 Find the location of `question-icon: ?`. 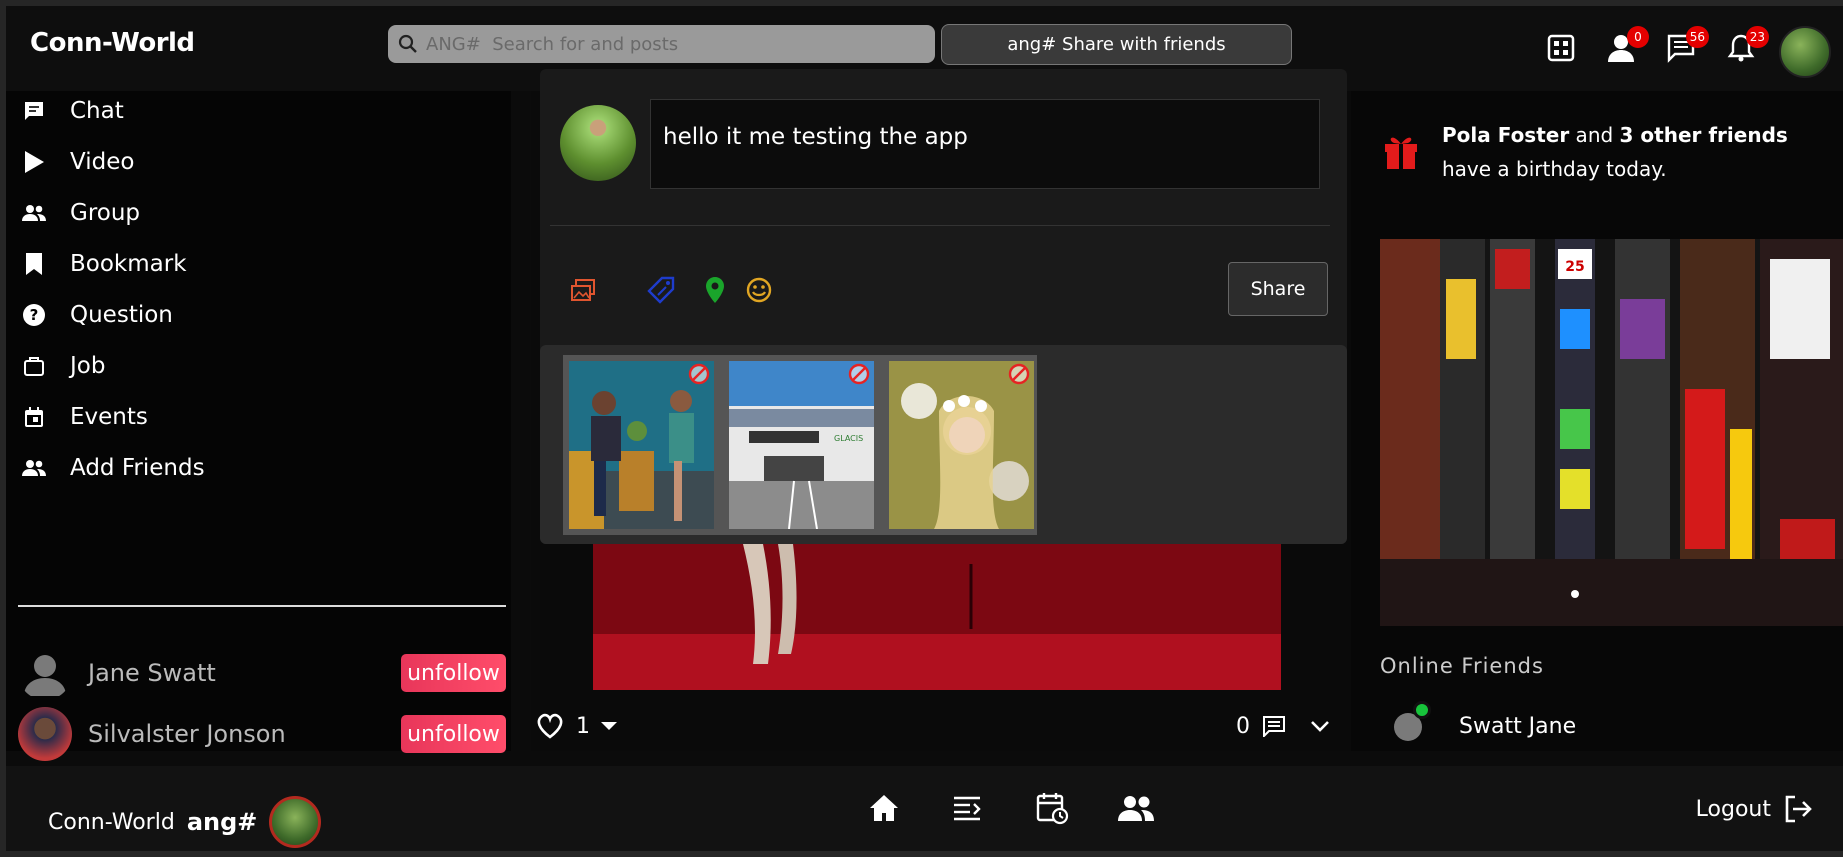

question-icon: ? is located at coordinates (34, 315).